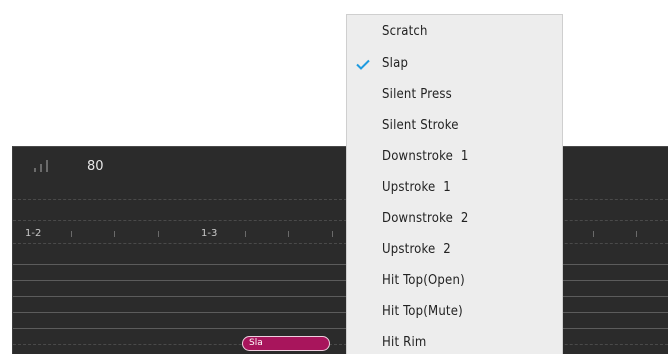 The image size is (668, 359). I want to click on menu-item-downstroke-2: Downstroke 2, so click(454, 219).